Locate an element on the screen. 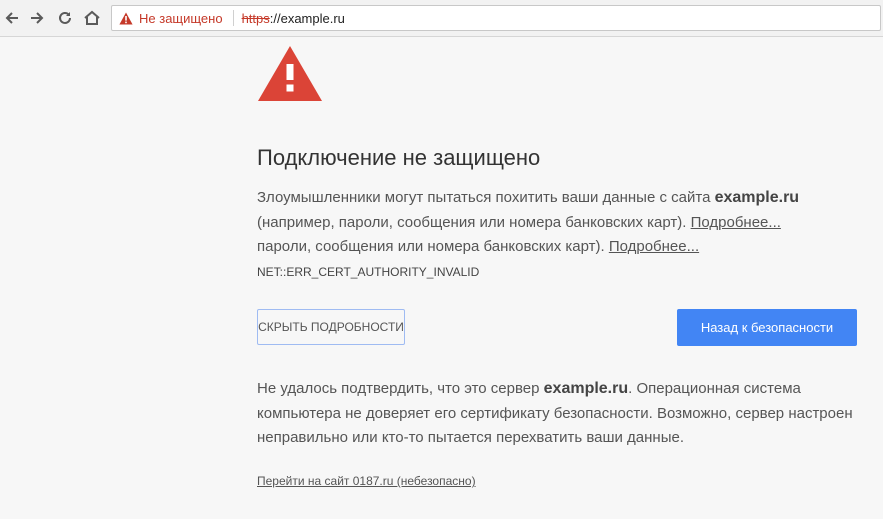 The height and width of the screenshot is (519, 883). url-host: ://example.ru is located at coordinates (307, 18).